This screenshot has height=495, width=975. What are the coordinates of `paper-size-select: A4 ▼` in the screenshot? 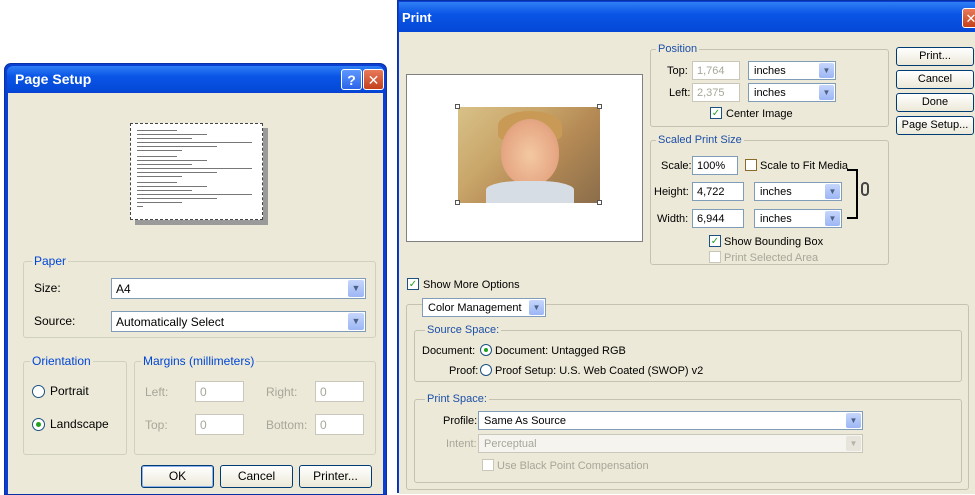 It's located at (238, 288).